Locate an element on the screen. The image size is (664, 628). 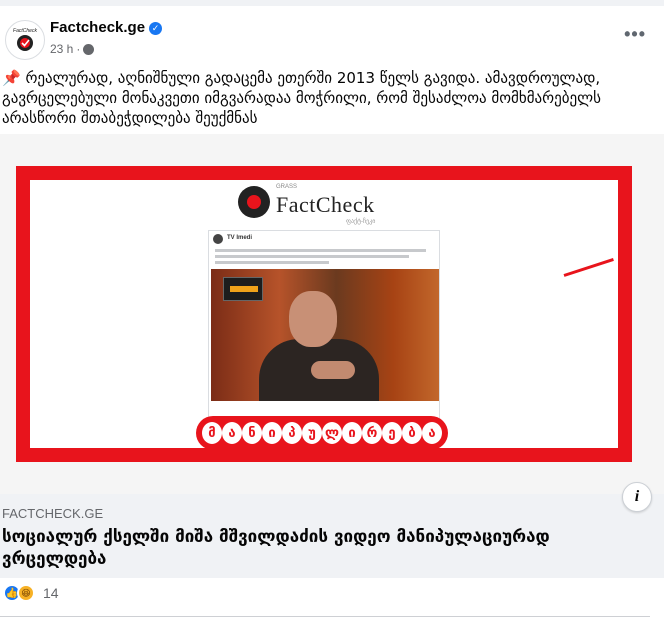
post-meta: 23 h · is located at coordinates (72, 49).